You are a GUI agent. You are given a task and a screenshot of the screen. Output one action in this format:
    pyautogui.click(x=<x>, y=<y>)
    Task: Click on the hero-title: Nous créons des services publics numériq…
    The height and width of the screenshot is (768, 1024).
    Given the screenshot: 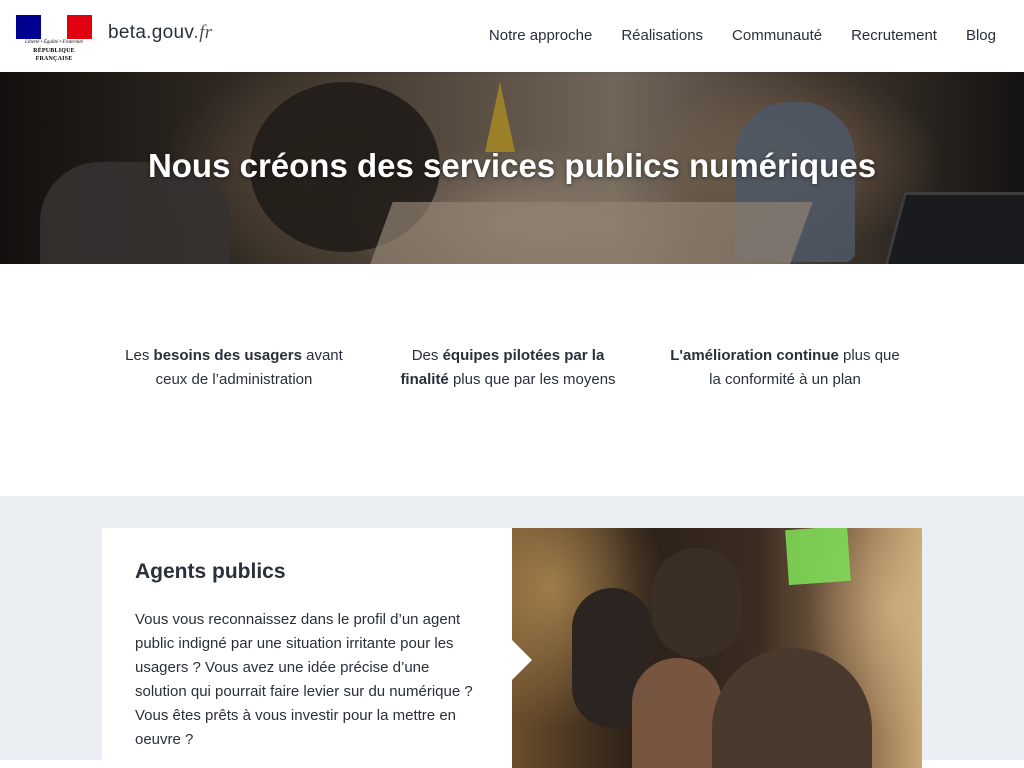 What is the action you would take?
    pyautogui.click(x=512, y=165)
    